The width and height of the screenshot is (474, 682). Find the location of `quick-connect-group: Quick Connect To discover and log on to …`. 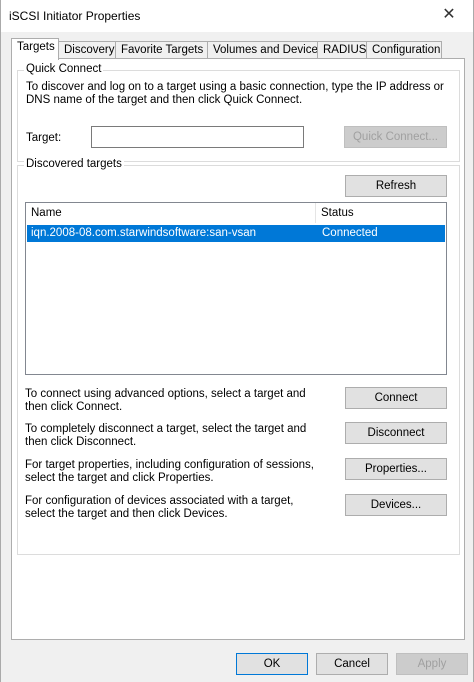

quick-connect-group: Quick Connect To discover and log on to … is located at coordinates (238, 112).